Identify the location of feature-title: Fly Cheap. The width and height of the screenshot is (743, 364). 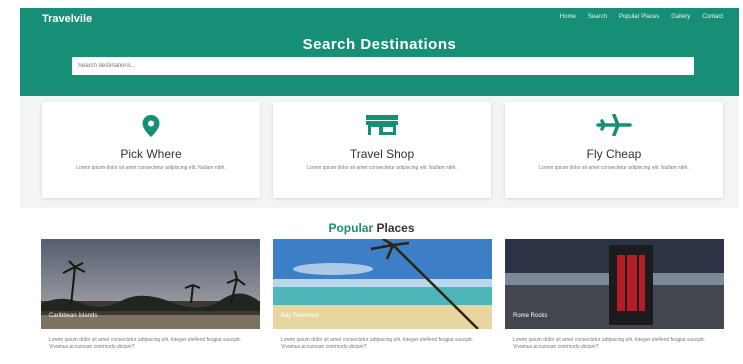
(614, 154).